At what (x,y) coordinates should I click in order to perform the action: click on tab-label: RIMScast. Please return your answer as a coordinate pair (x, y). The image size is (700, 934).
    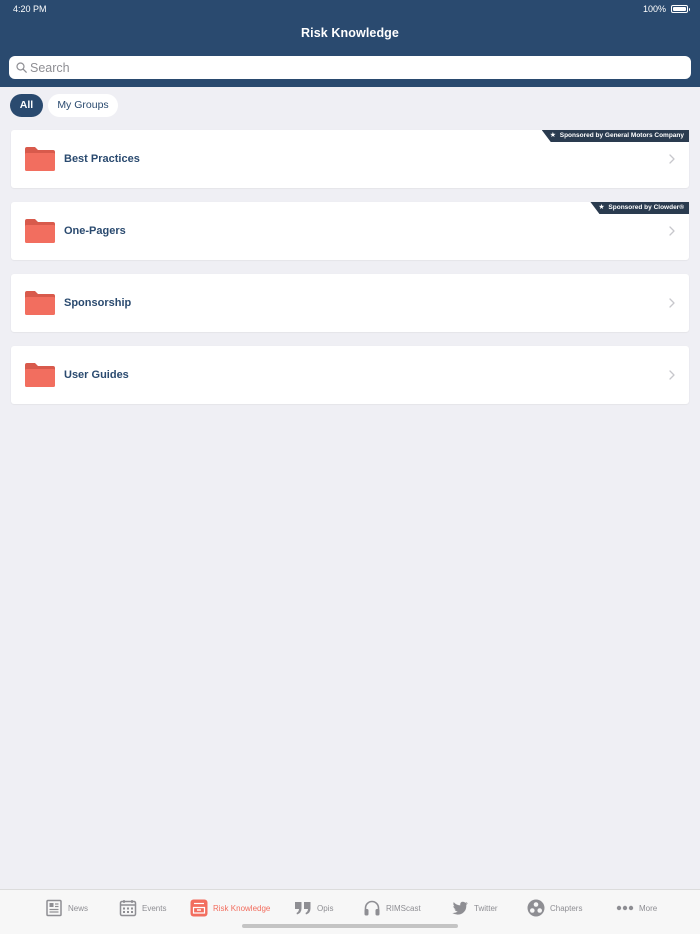
    Looking at the image, I should click on (403, 908).